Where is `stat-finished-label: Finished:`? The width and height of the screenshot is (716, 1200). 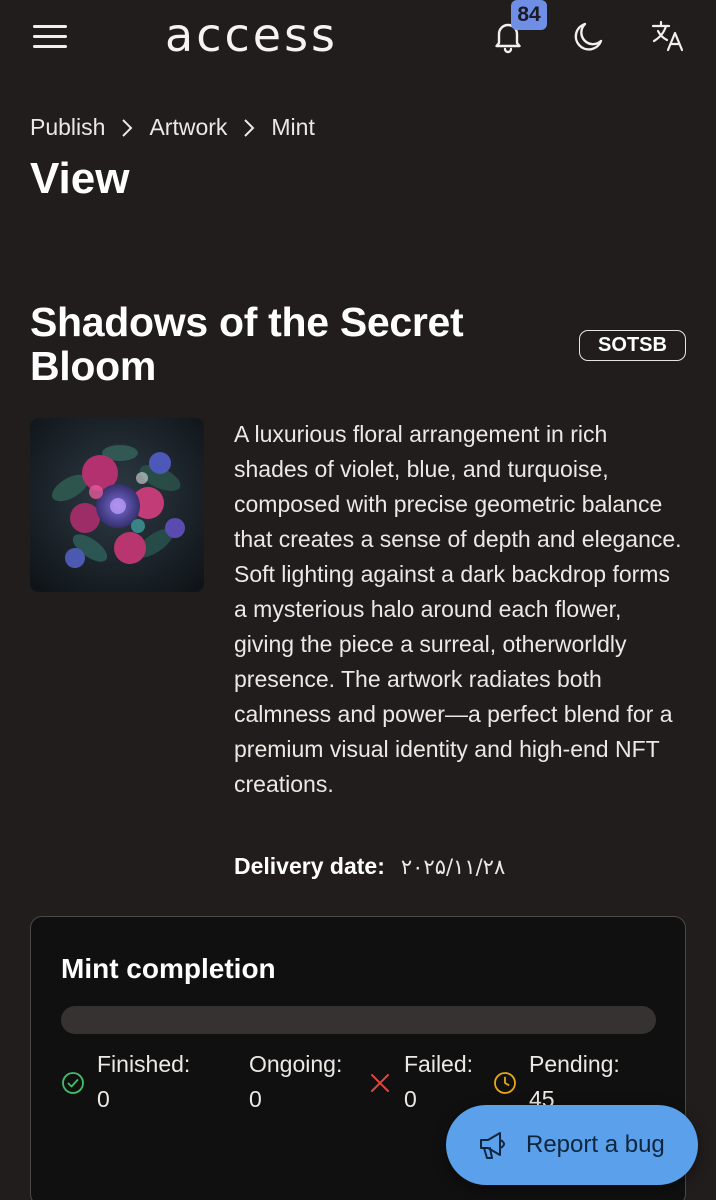 stat-finished-label: Finished: is located at coordinates (144, 1064).